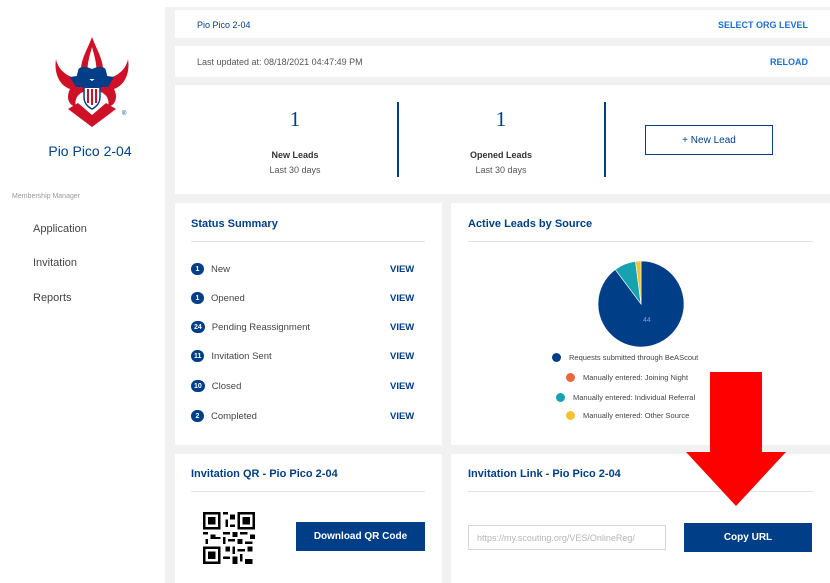 The image size is (830, 583). What do you see at coordinates (198, 386) in the screenshot?
I see `status-count-badge: 10` at bounding box center [198, 386].